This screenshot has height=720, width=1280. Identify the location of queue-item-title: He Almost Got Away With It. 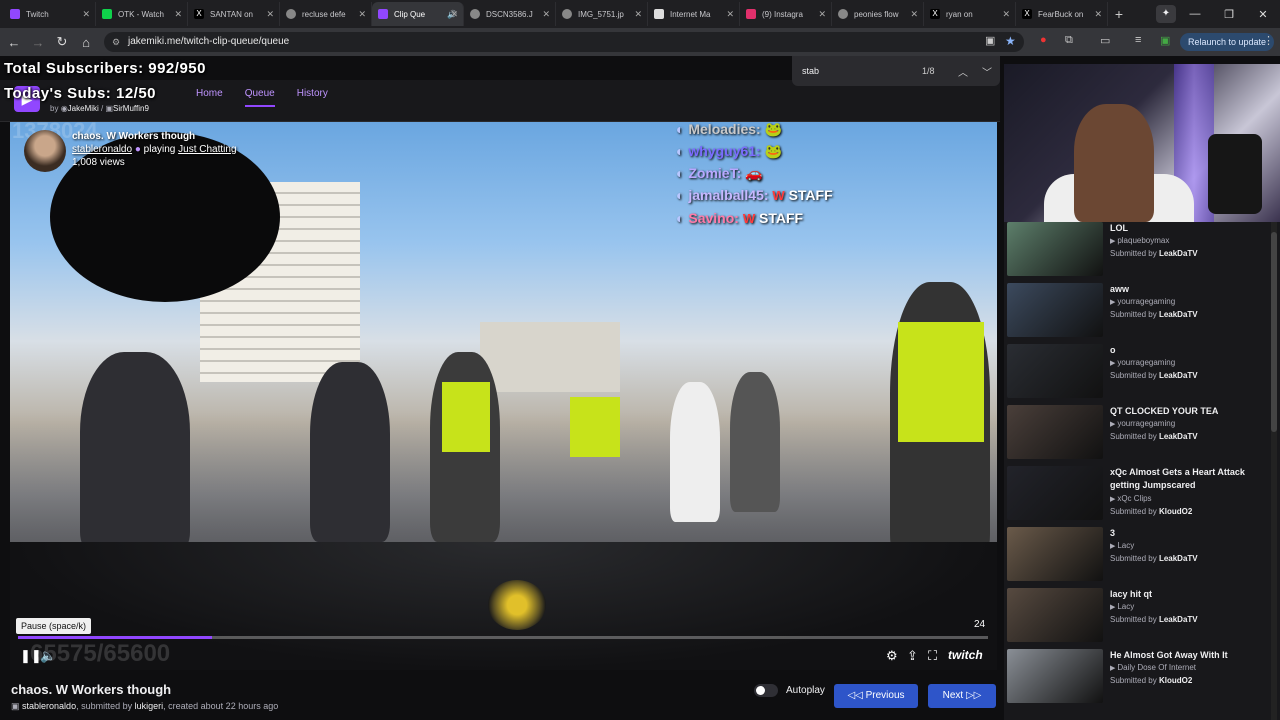
(1185, 655).